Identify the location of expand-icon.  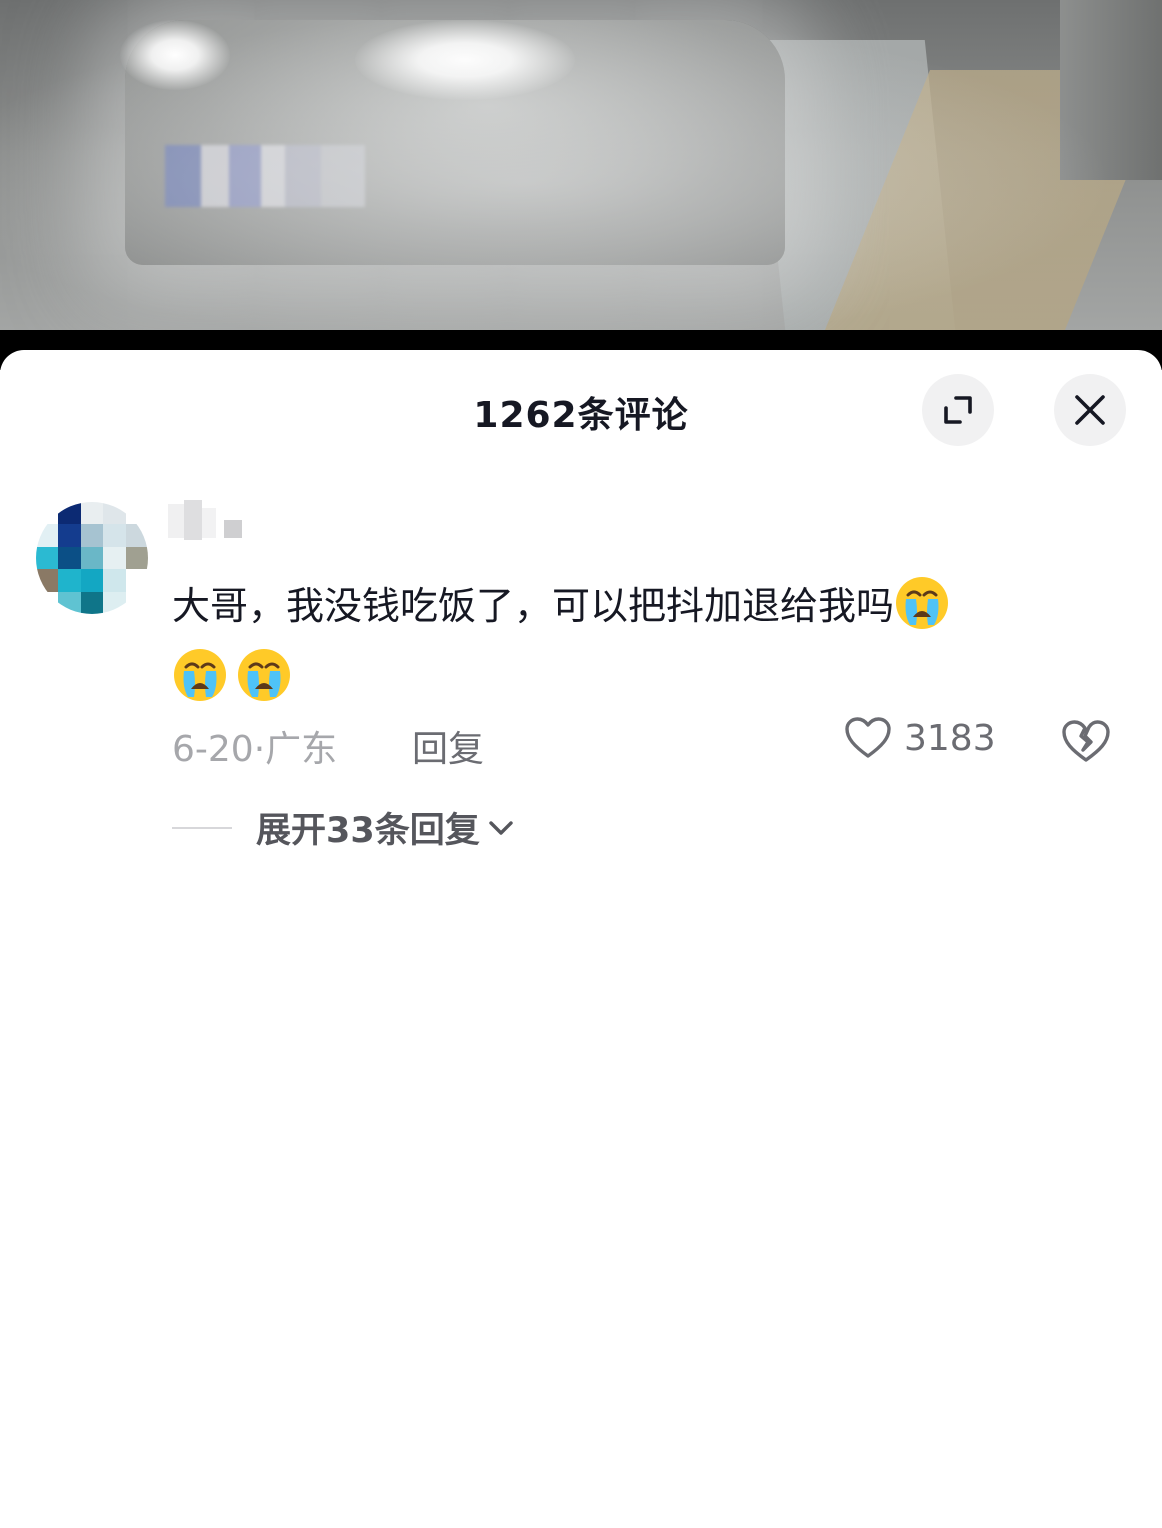
(958, 410).